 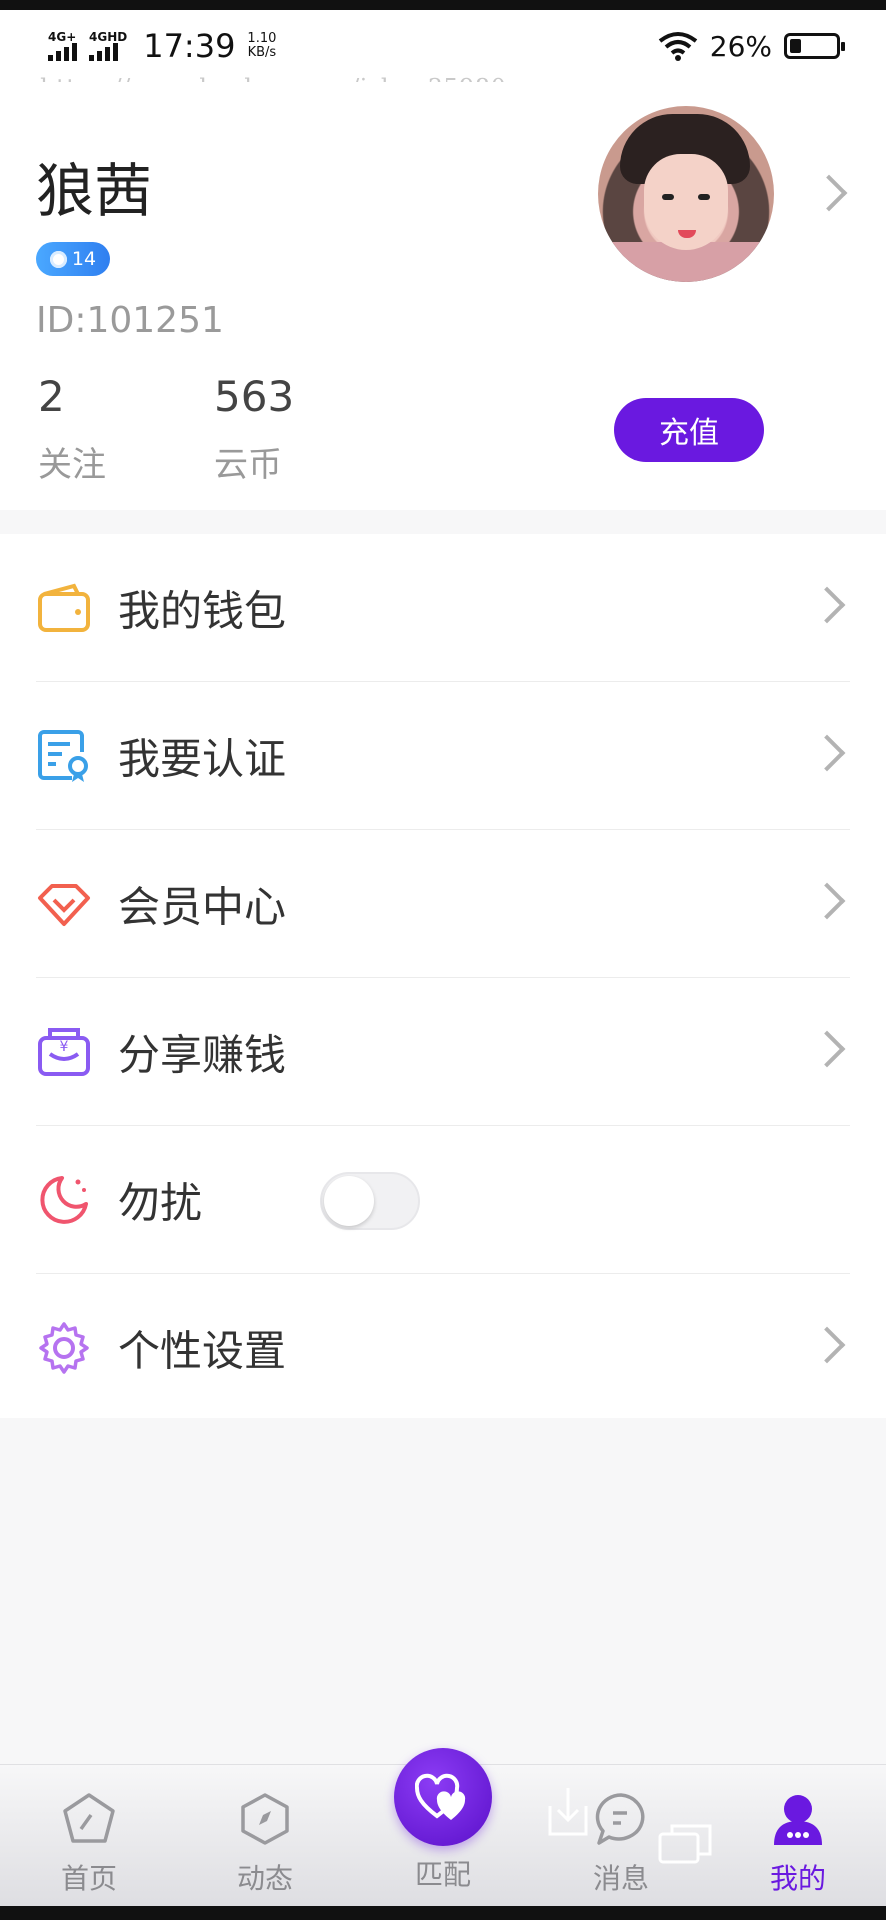 What do you see at coordinates (58, 259) in the screenshot?
I see `level-gear-icon` at bounding box center [58, 259].